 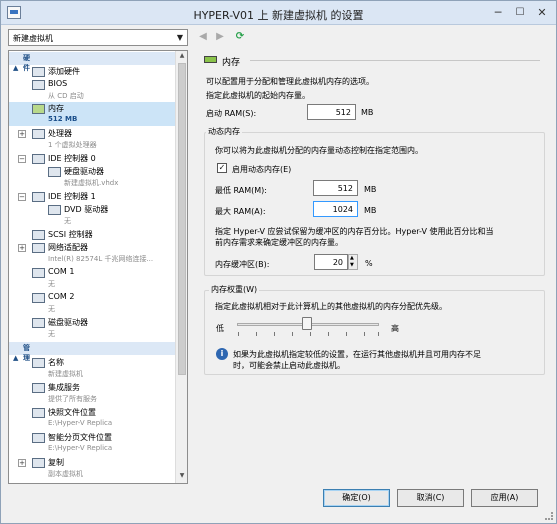 I want to click on sidebar-item-com2: COM 2 无, so click(x=92, y=303).